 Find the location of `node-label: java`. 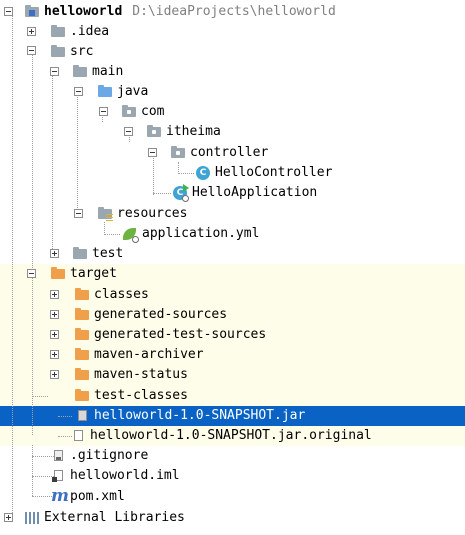

node-label: java is located at coordinates (133, 91).